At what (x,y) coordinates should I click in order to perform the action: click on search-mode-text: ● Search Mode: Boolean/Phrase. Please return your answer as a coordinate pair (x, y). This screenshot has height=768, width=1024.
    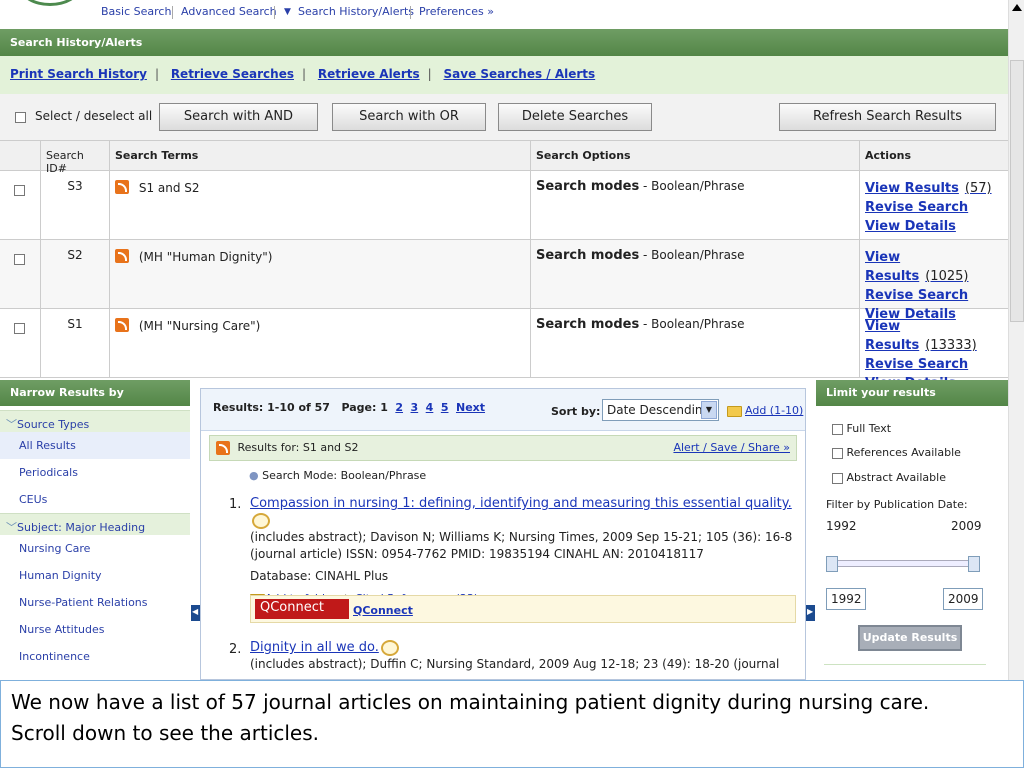
    Looking at the image, I should click on (338, 475).